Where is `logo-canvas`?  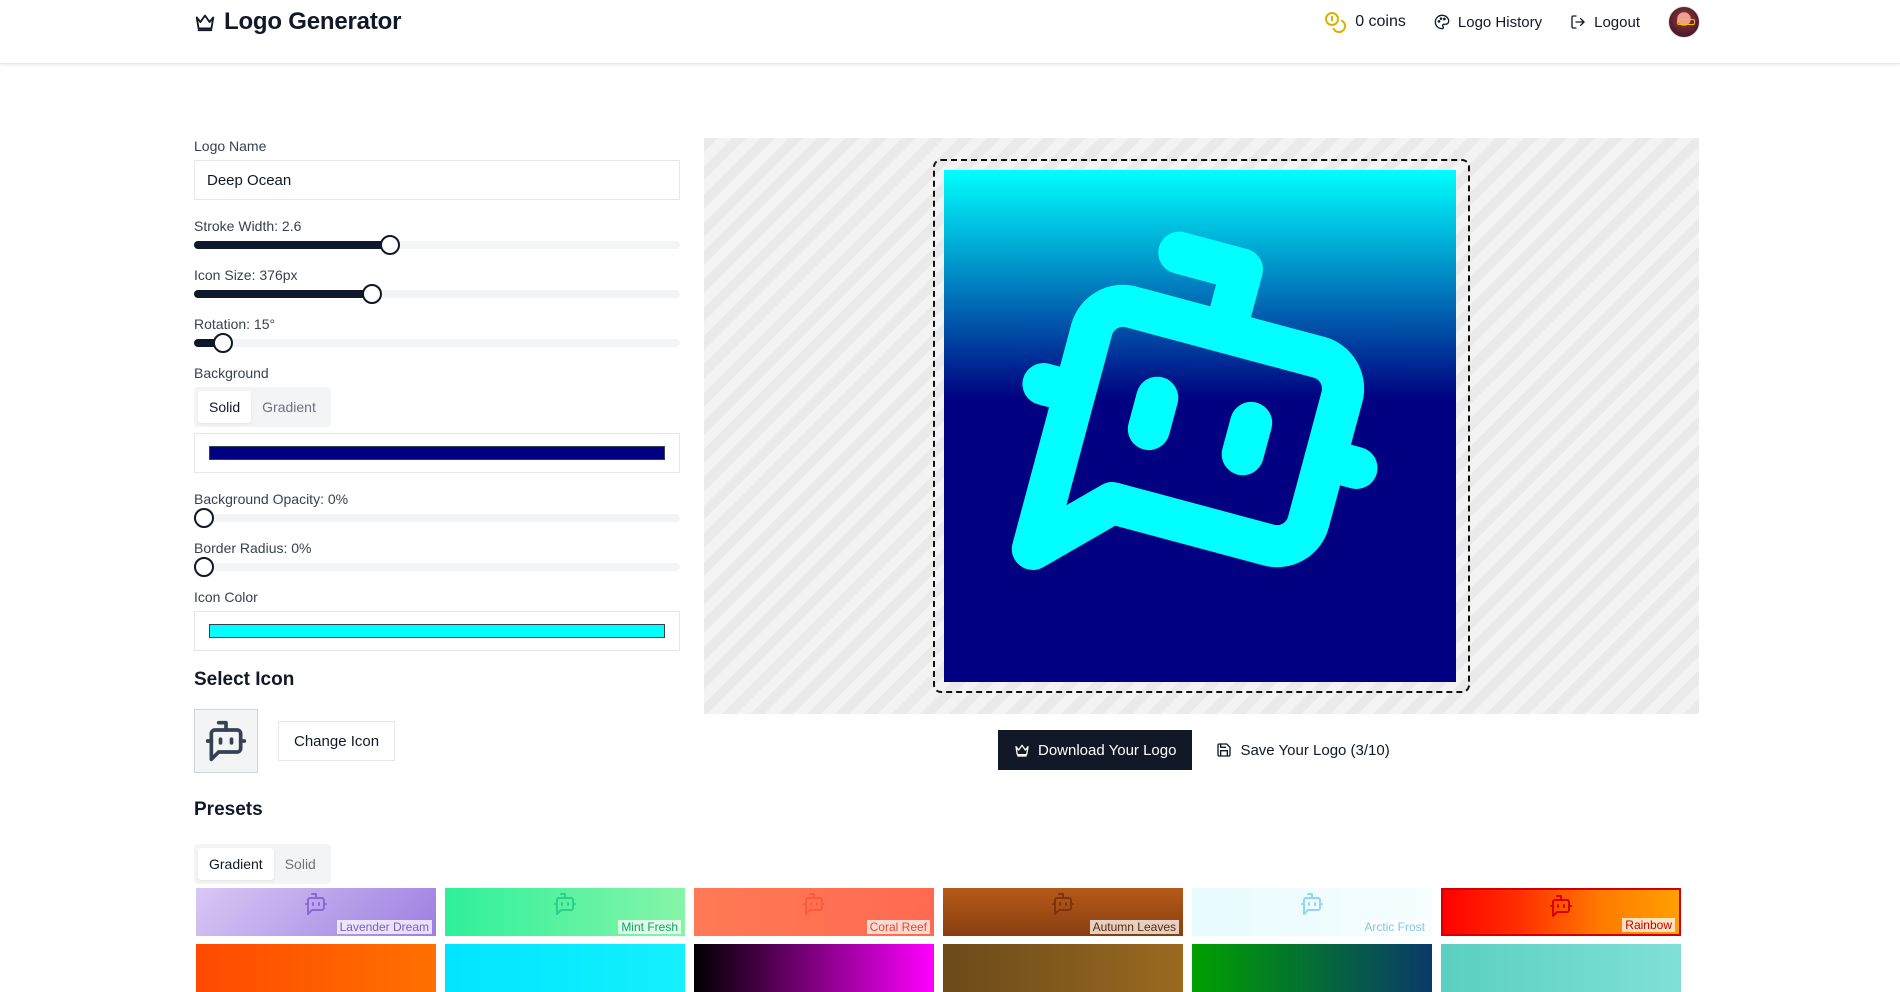
logo-canvas is located at coordinates (1200, 426).